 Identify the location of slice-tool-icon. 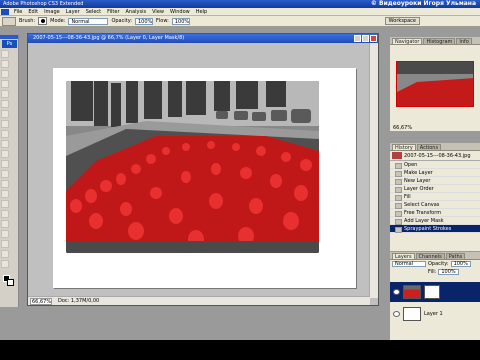
(5, 104).